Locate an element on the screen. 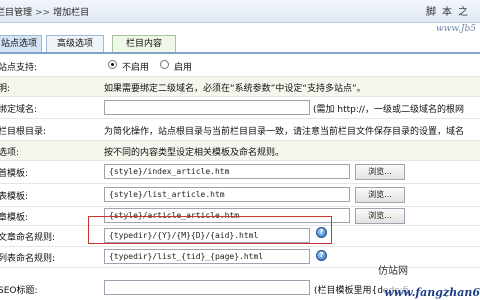 The image size is (480, 300). highlight-box is located at coordinates (210, 230).